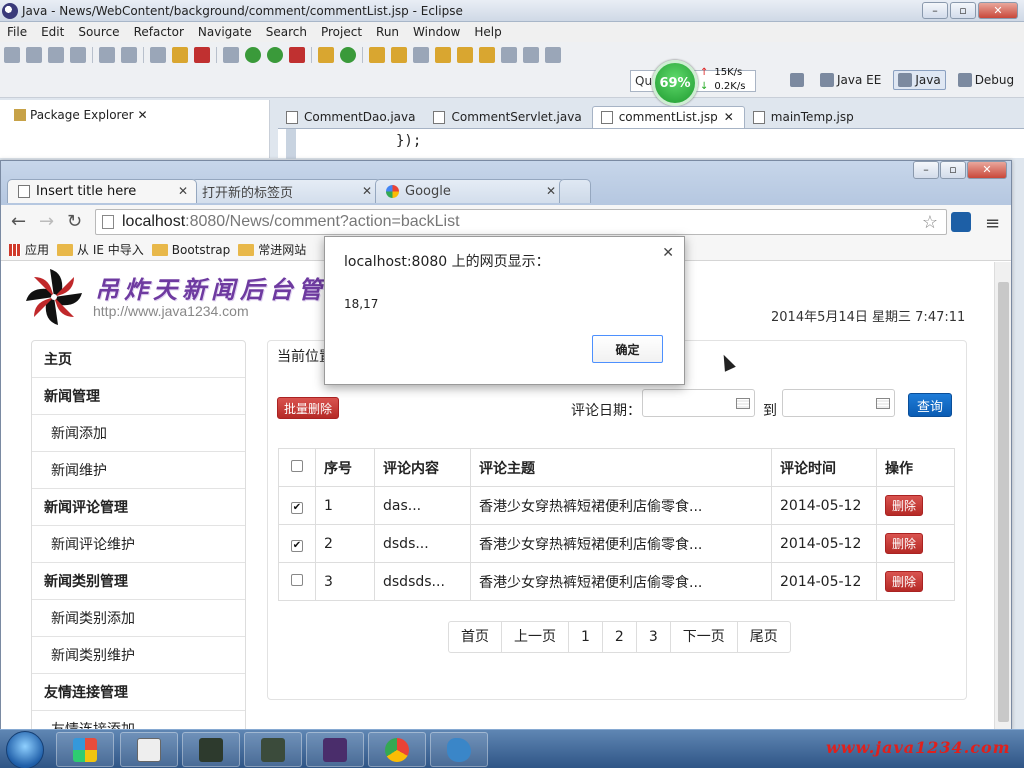 The height and width of the screenshot is (768, 1024). Describe the element at coordinates (98, 32) in the screenshot. I see `menu-source: Source` at that location.